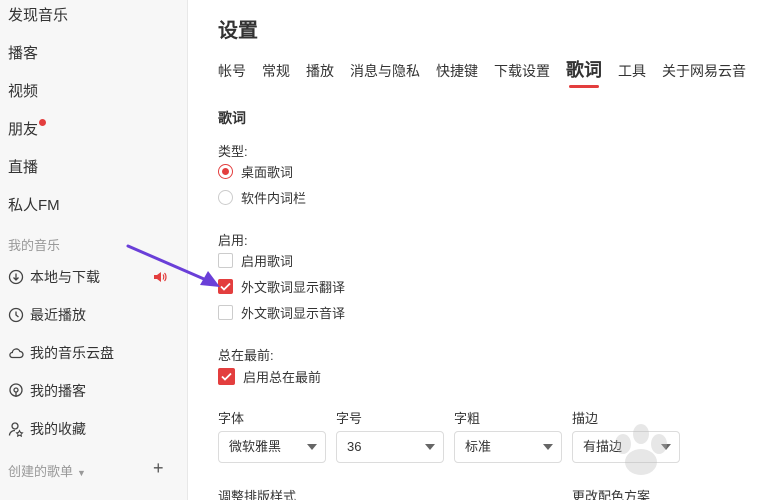 The height and width of the screenshot is (500, 770). Describe the element at coordinates (23, 129) in the screenshot. I see `sidebar-item-label: 朋友` at that location.